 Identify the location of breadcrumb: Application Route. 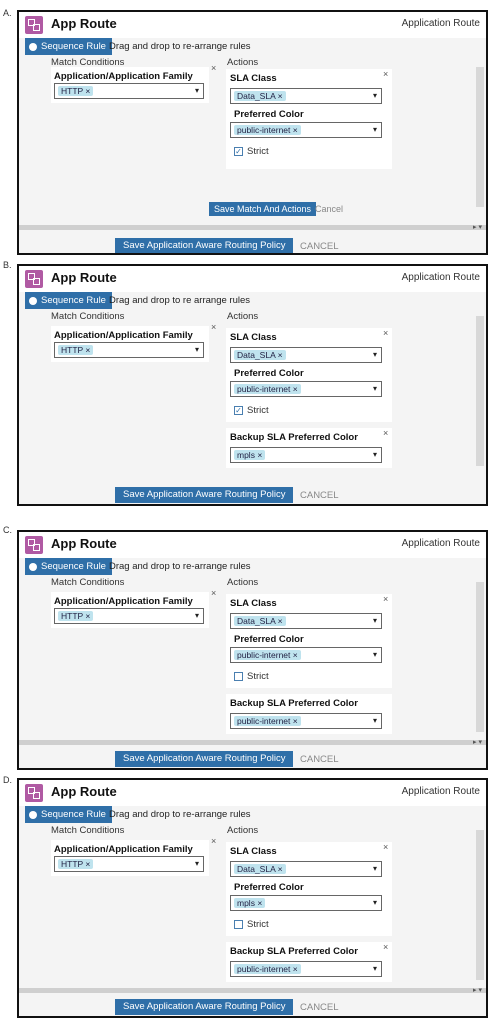
(440, 23).